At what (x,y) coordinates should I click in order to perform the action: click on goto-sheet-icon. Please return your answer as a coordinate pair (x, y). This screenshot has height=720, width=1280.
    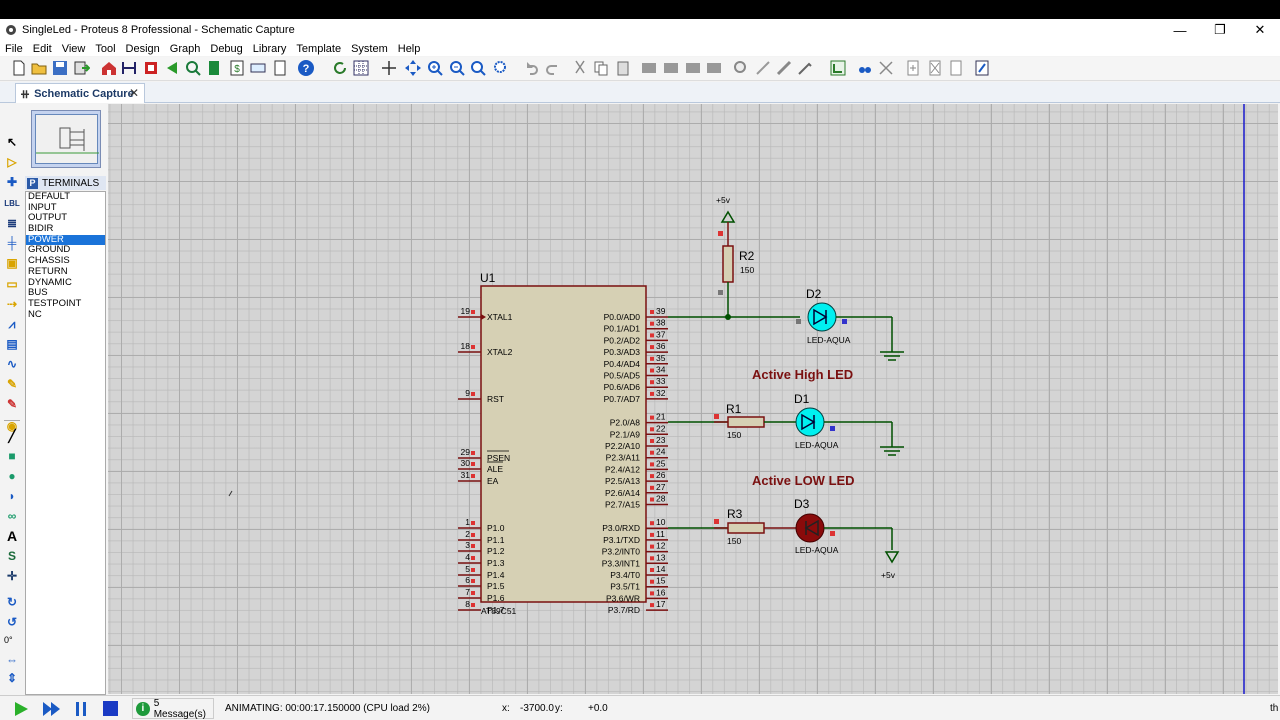
    Looking at the image, I should click on (956, 68).